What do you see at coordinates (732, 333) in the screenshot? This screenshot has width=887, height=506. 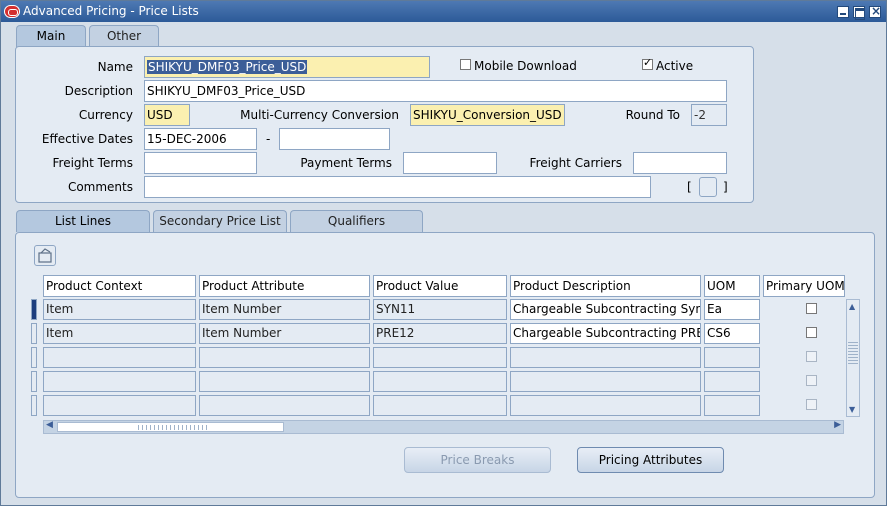 I see `table-cell: CS6` at bounding box center [732, 333].